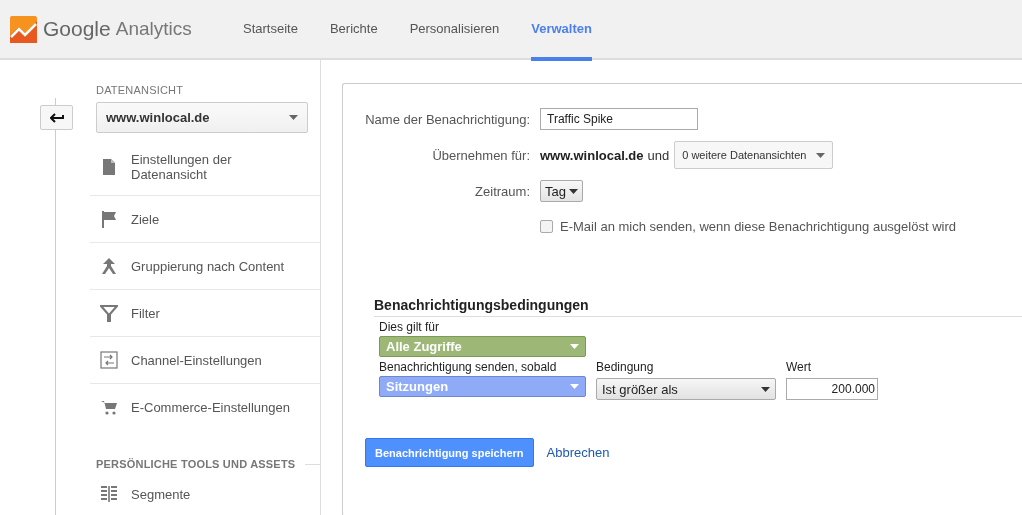  What do you see at coordinates (23, 29) in the screenshot?
I see `analytics-logo-icon` at bounding box center [23, 29].